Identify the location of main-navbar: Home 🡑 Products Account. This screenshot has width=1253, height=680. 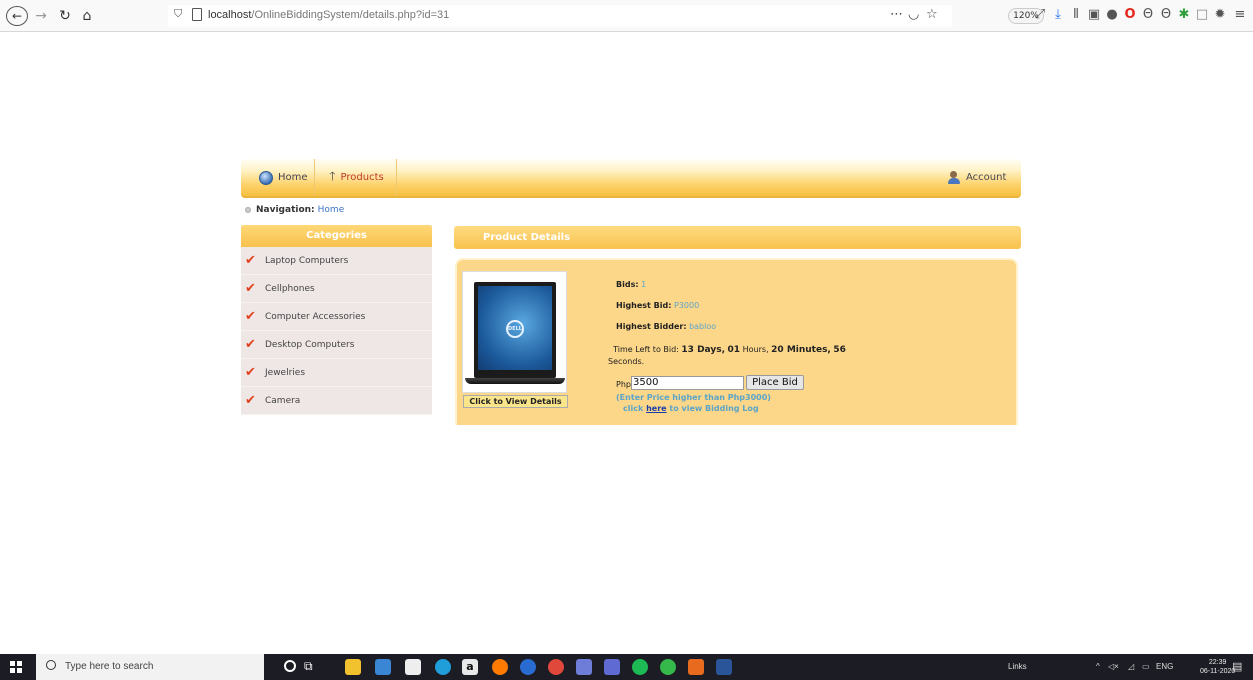
(631, 178).